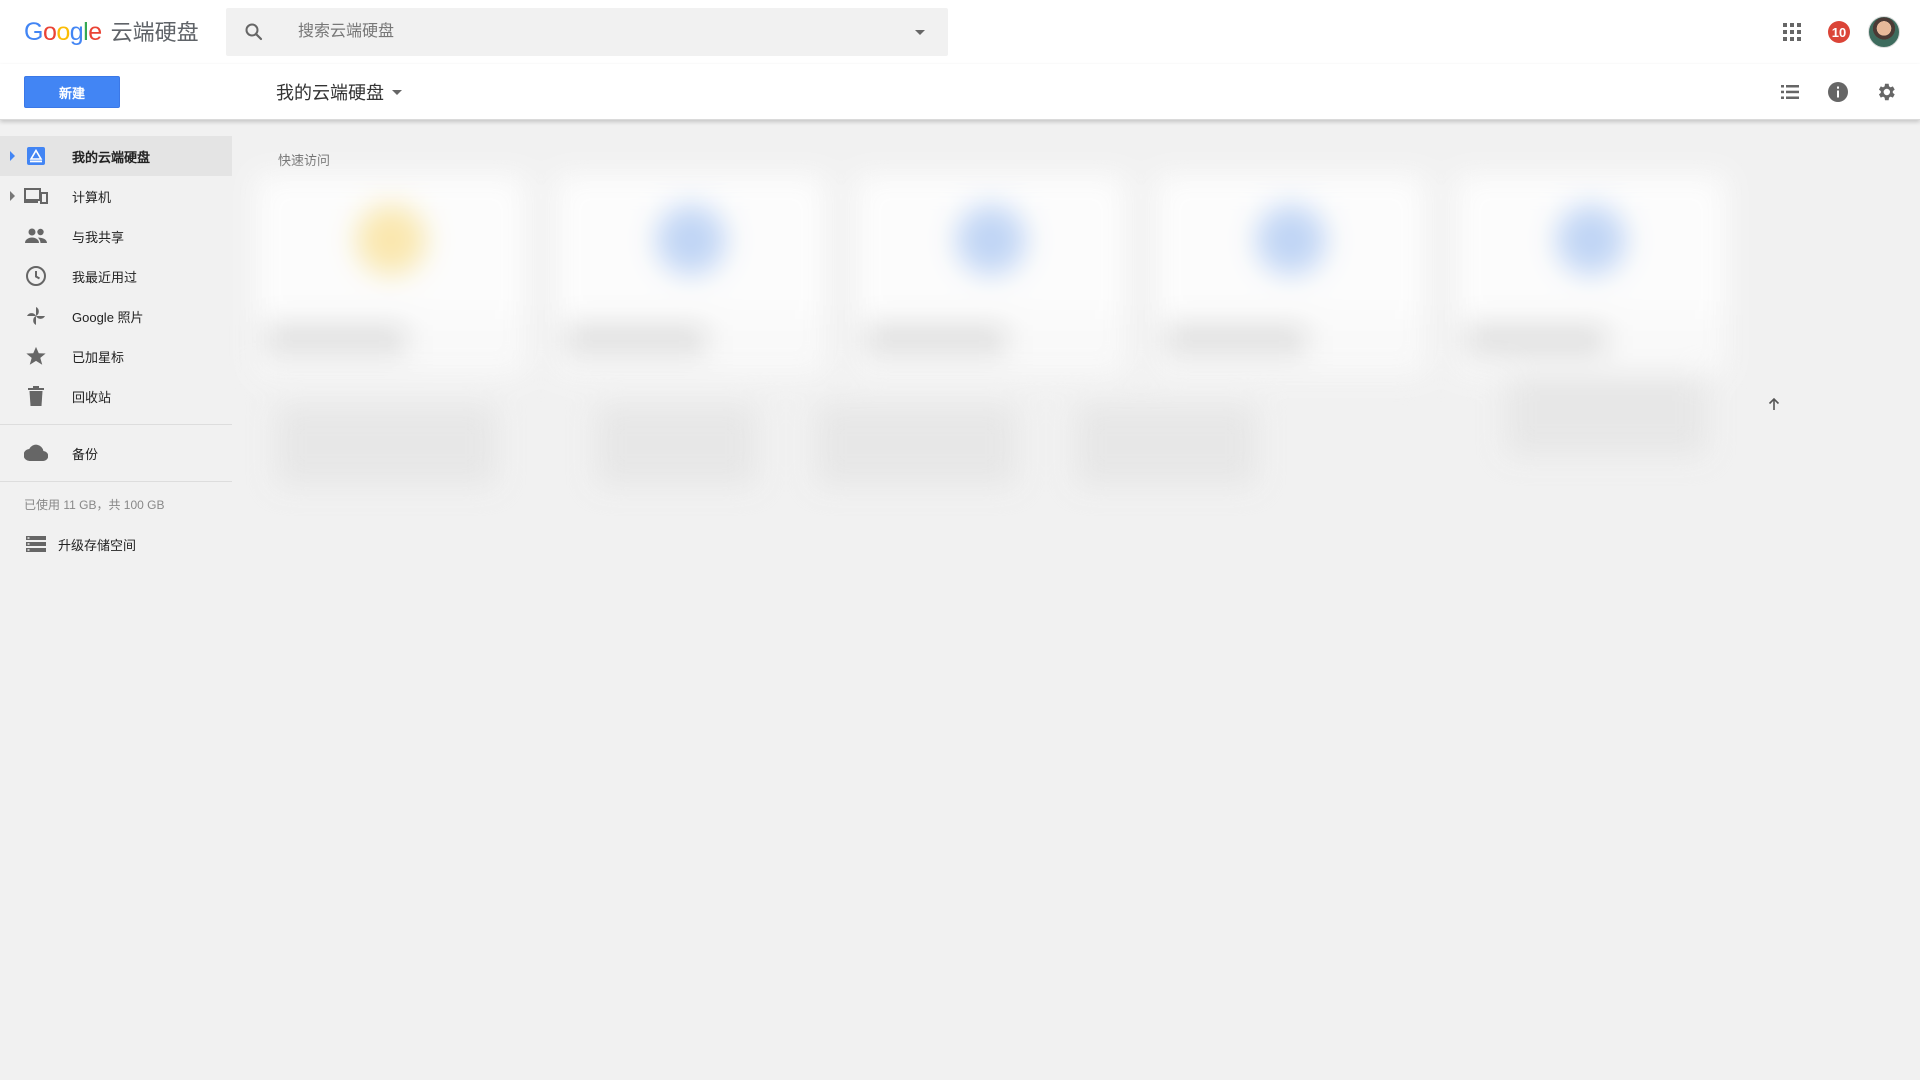  Describe the element at coordinates (98, 237) in the screenshot. I see `sidebar-item-label: 与我共享` at that location.